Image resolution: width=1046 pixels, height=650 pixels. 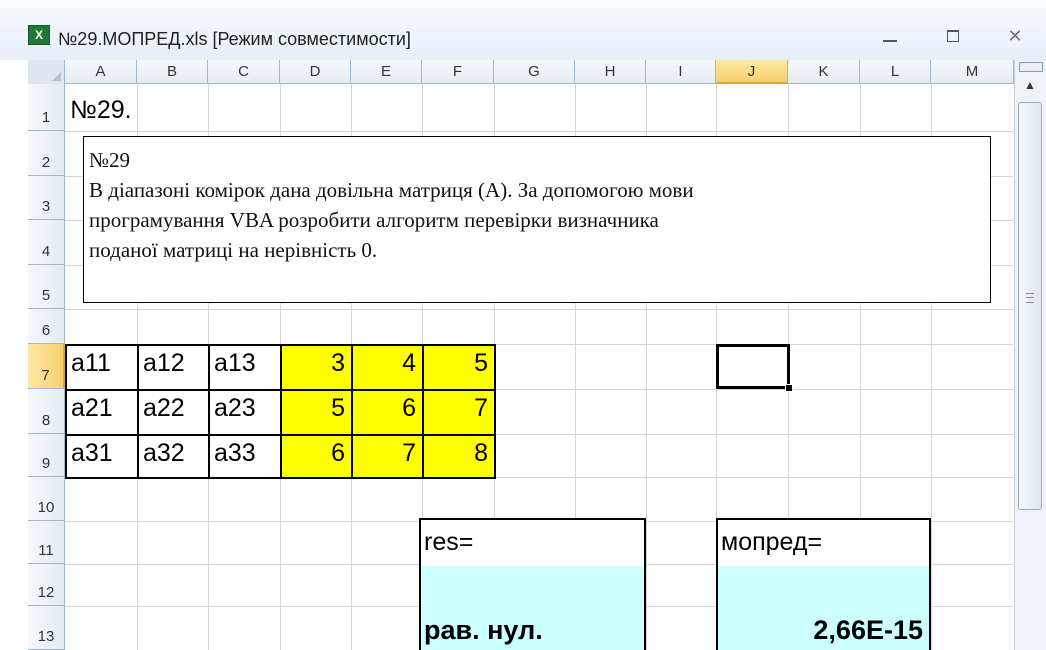 I want to click on column-header-l: L, so click(x=895, y=72).